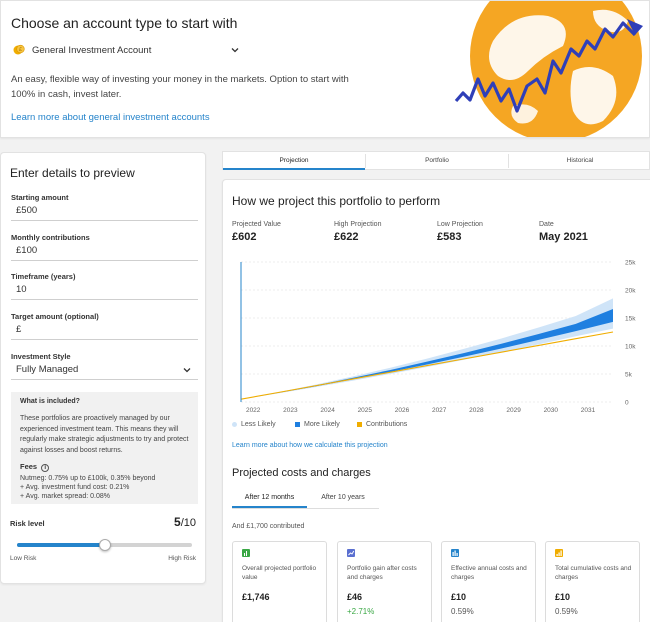 Image resolution: width=650 pixels, height=622 pixels. Describe the element at coordinates (588, 410) in the screenshot. I see `x-tick-label: 2031` at that location.